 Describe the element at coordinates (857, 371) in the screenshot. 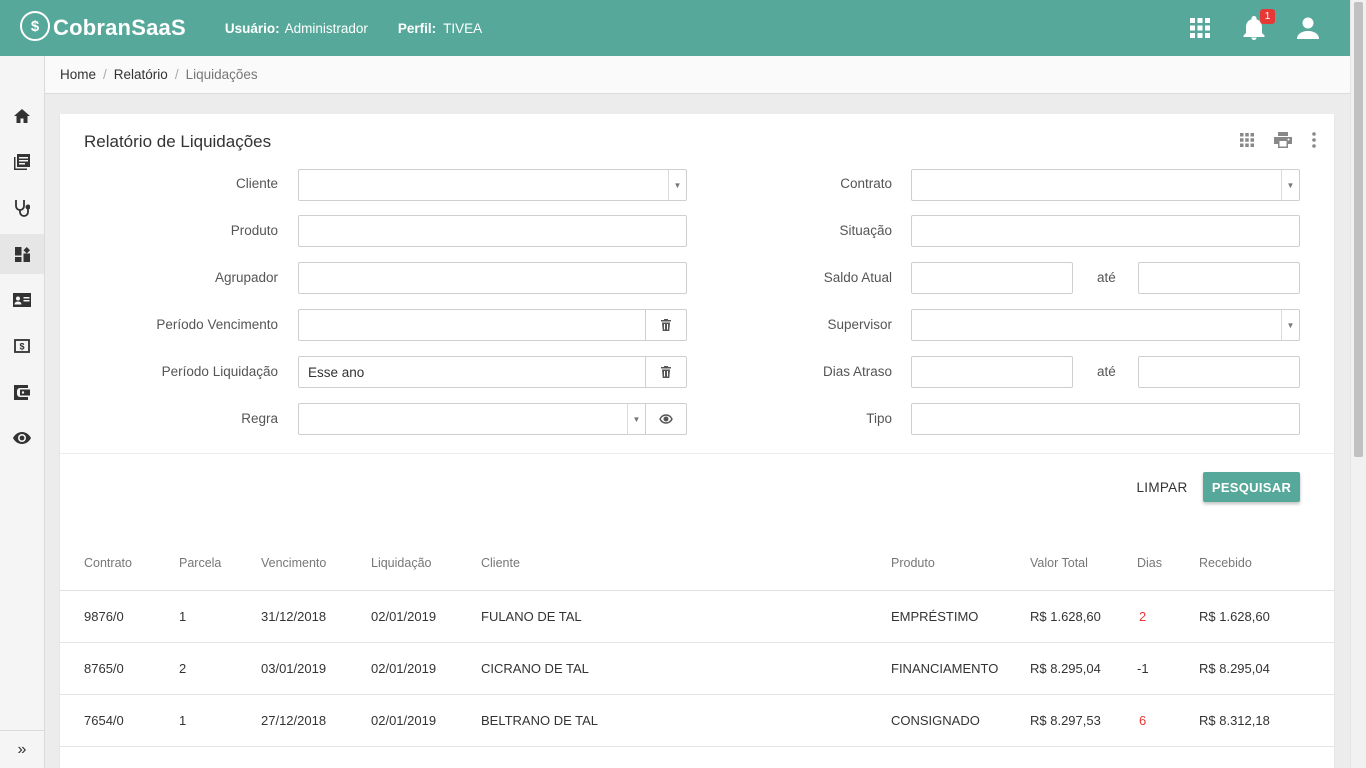

I see `dias-atraso-label: Dias Atraso` at that location.